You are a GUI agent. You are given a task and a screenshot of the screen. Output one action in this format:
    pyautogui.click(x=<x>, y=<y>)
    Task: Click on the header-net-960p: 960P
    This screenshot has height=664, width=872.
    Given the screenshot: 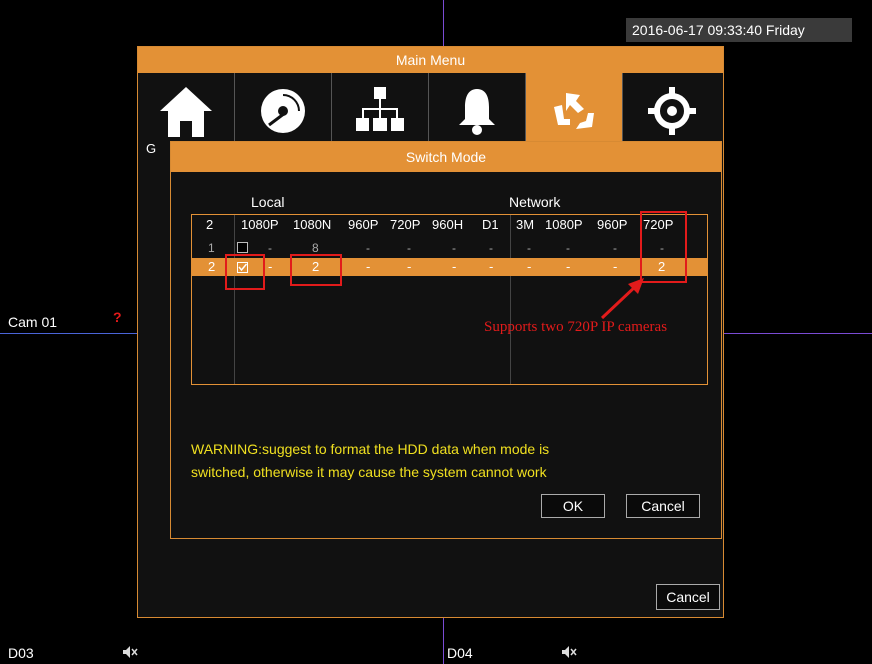 What is the action you would take?
    pyautogui.click(x=612, y=224)
    